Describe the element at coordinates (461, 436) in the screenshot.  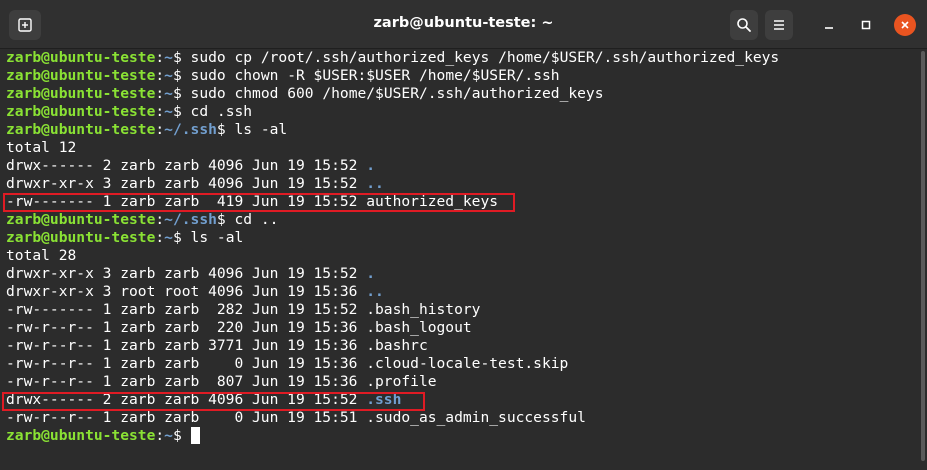
I see `prompt-line: zarb@ubuntu-teste:~$` at that location.